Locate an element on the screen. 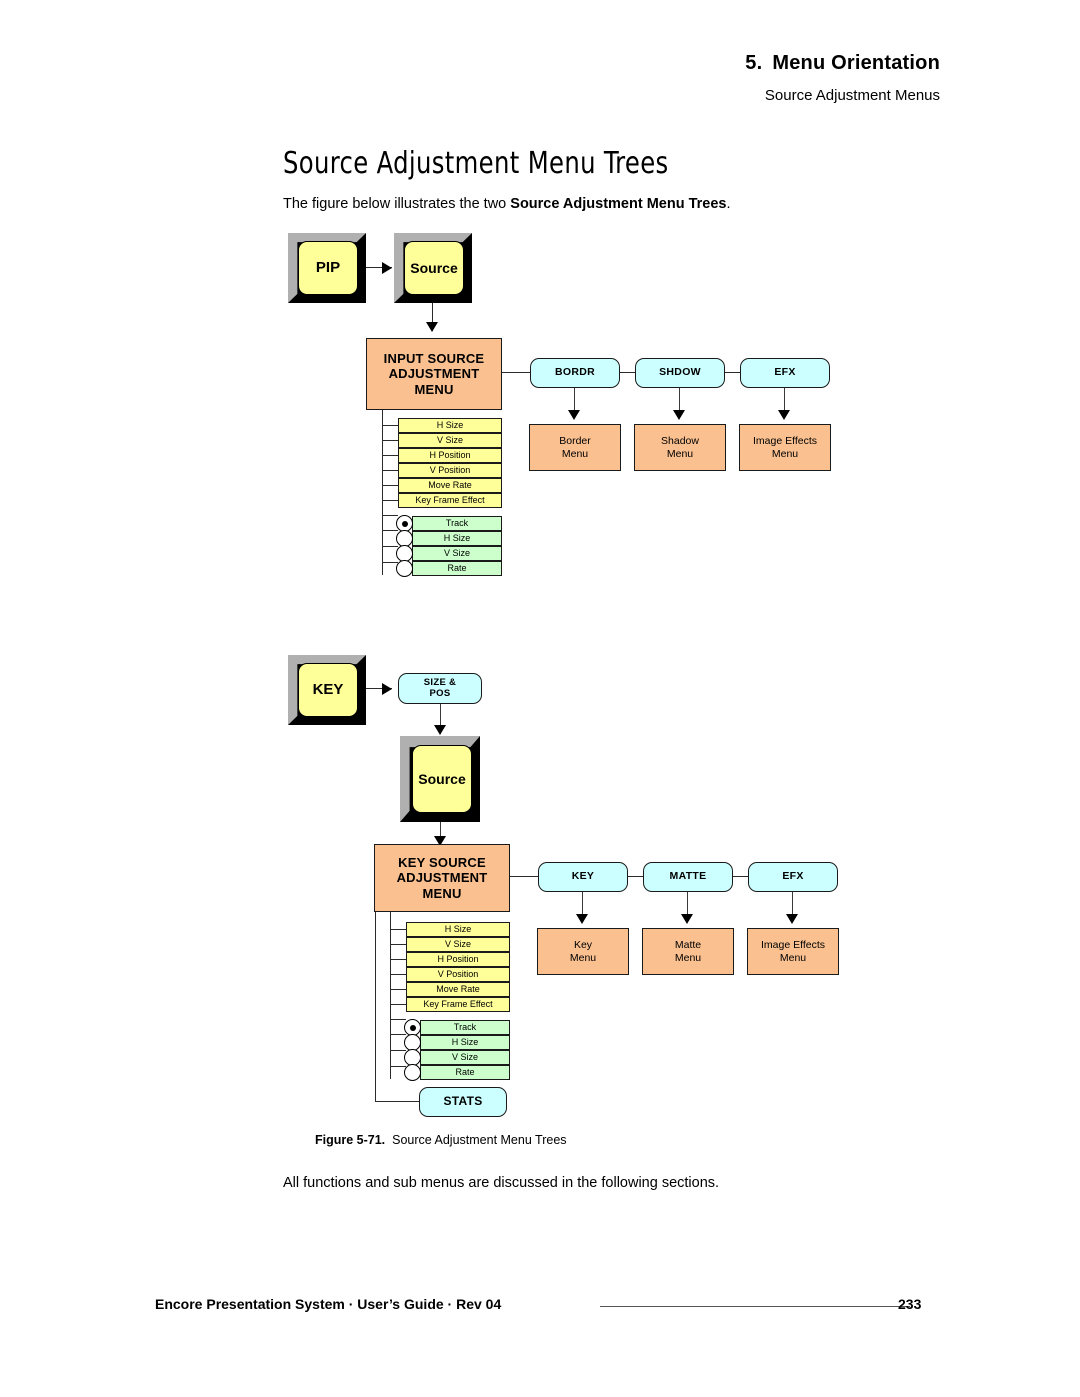  hardware-key-key: KEY is located at coordinates (327, 690).